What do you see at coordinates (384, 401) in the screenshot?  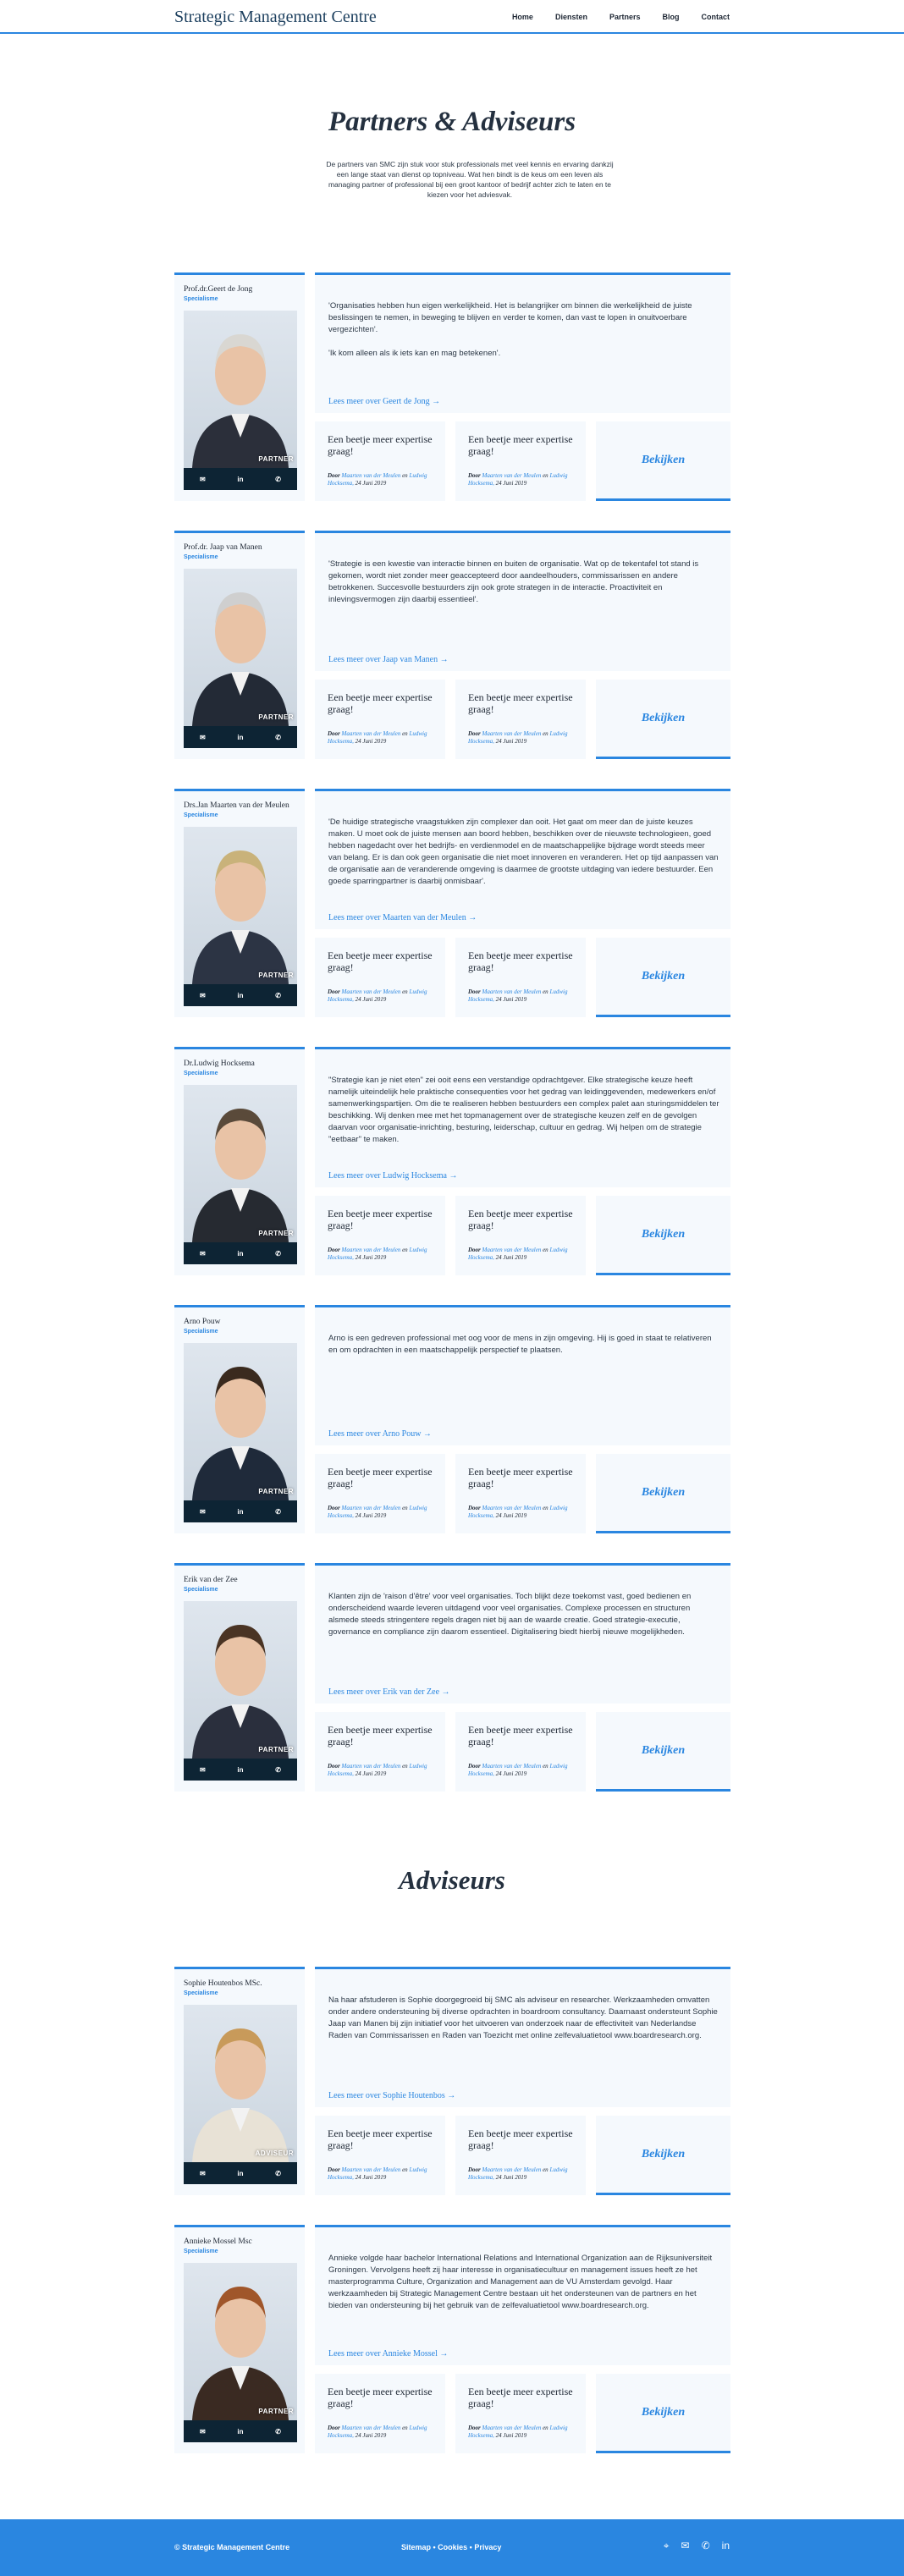 I see `read-more-link: Lees meer over Geert de Jong →` at bounding box center [384, 401].